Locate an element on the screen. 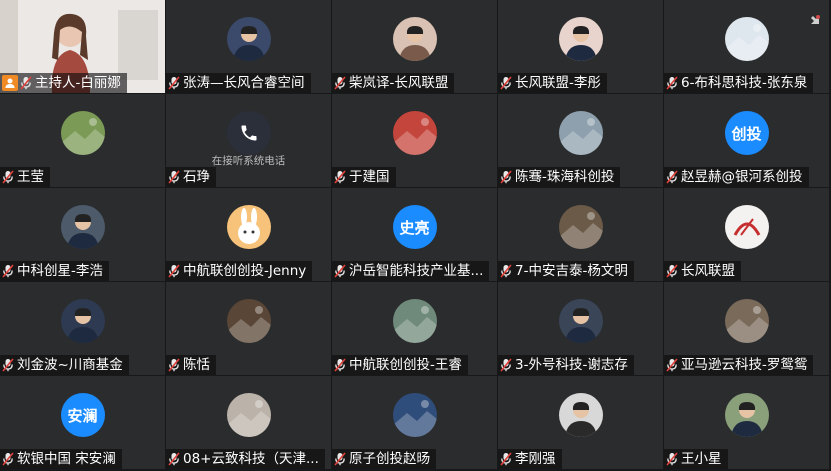  participant-tile: 中科创星-李浩 is located at coordinates (82, 234).